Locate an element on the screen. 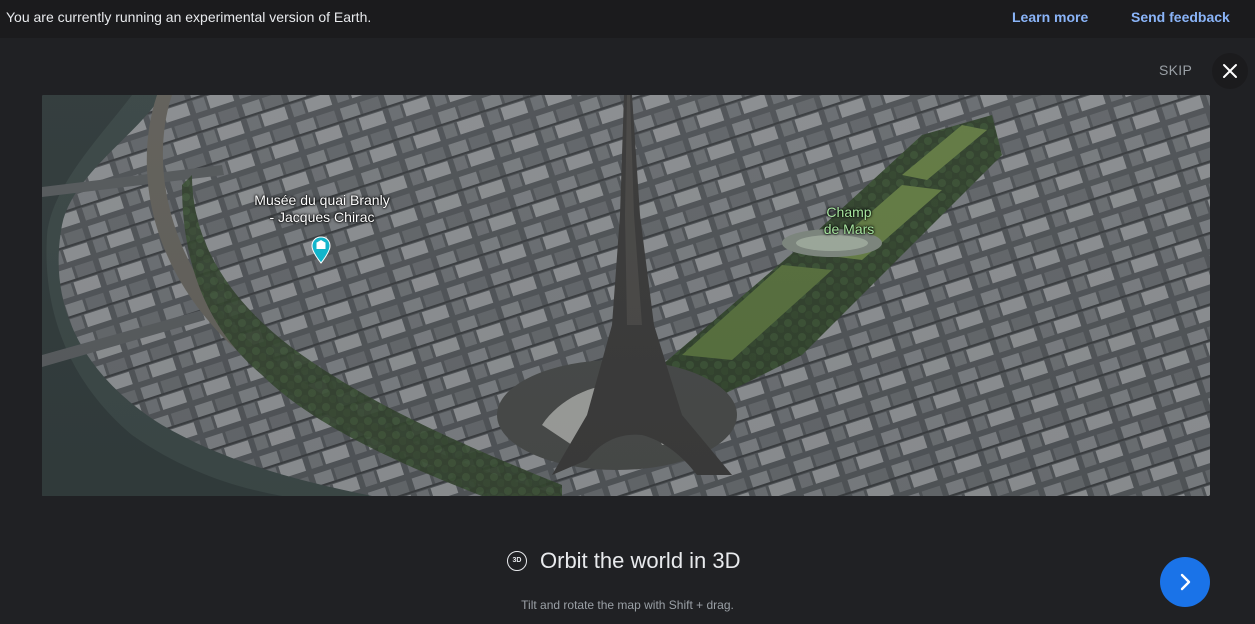 The width and height of the screenshot is (1255, 624). chevron-right-icon is located at coordinates (1185, 582).